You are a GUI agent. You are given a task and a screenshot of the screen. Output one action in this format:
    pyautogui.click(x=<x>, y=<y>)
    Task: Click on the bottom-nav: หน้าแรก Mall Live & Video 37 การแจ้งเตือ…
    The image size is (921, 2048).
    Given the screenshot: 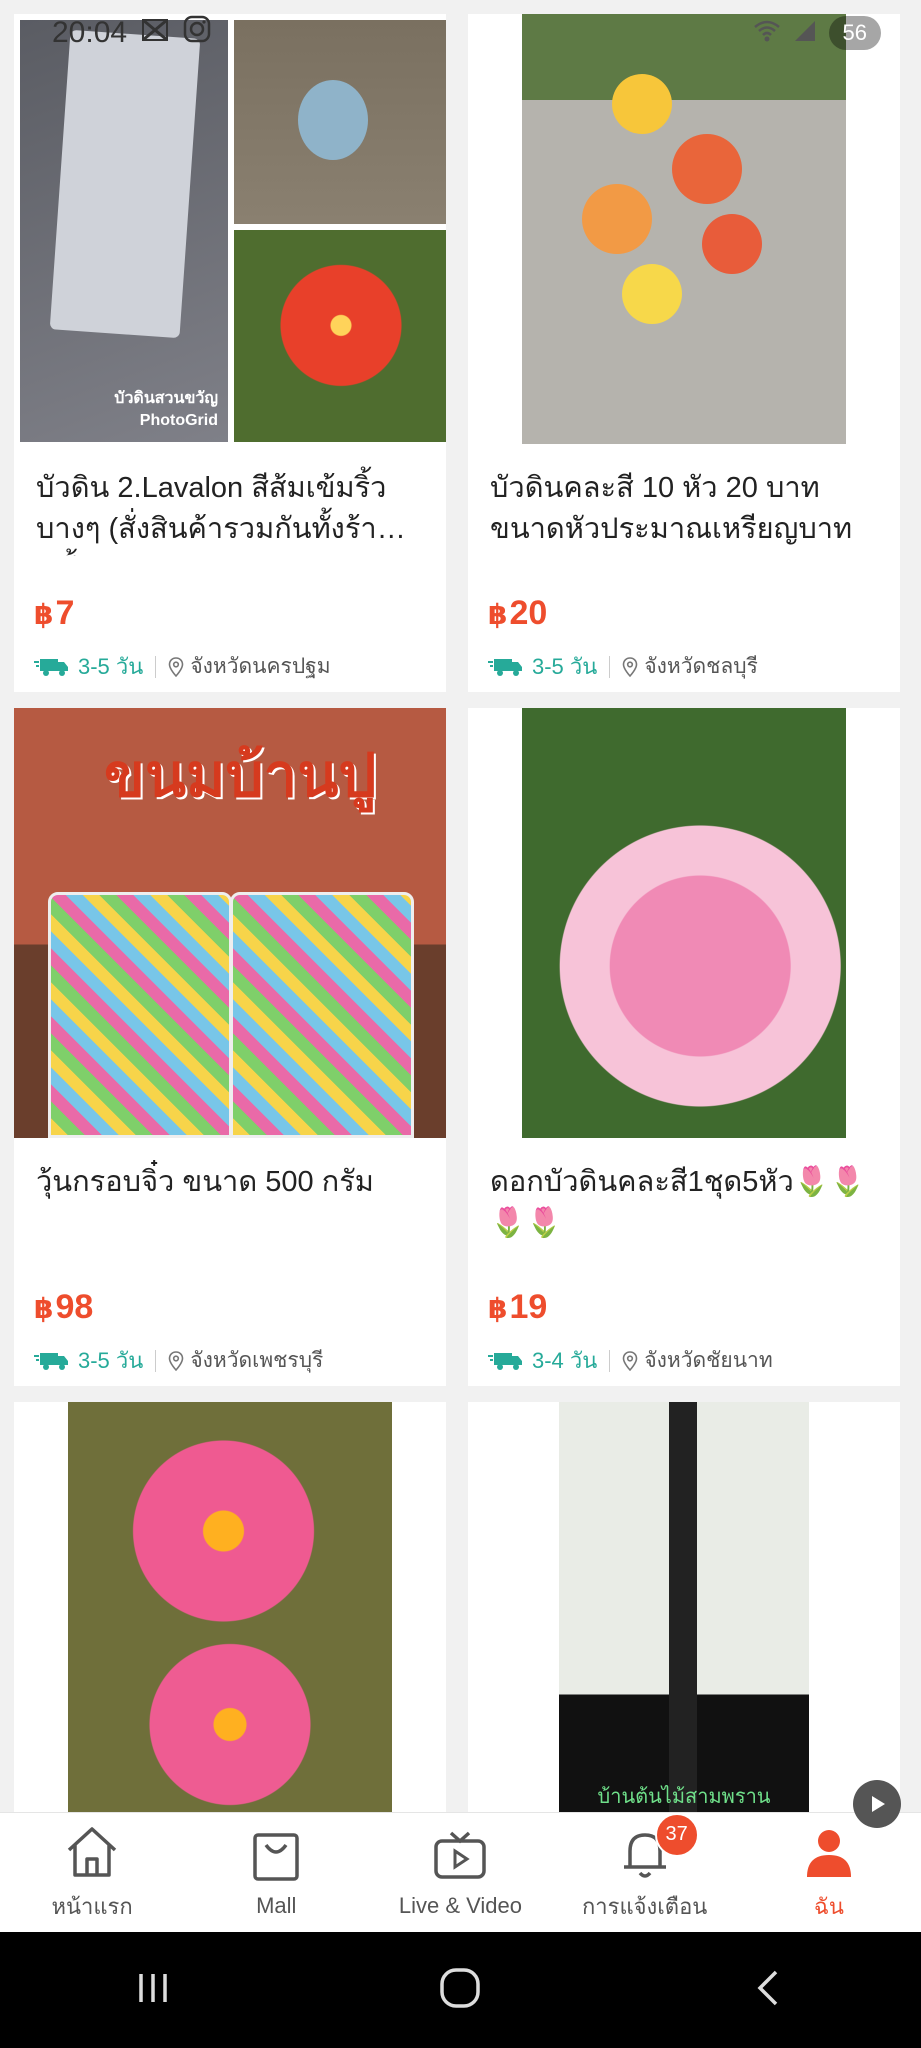 What is the action you would take?
    pyautogui.click(x=460, y=1872)
    